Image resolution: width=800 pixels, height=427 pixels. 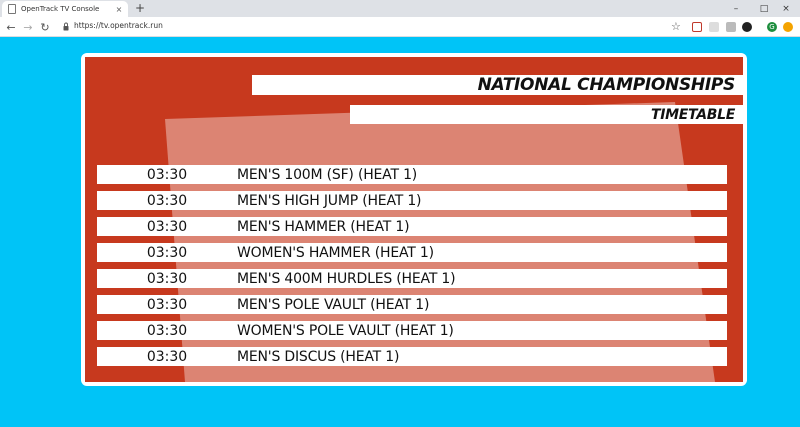 I want to click on event-row: 03:30 WOMEN'S HAMMER (HEAT 1), so click(x=412, y=252).